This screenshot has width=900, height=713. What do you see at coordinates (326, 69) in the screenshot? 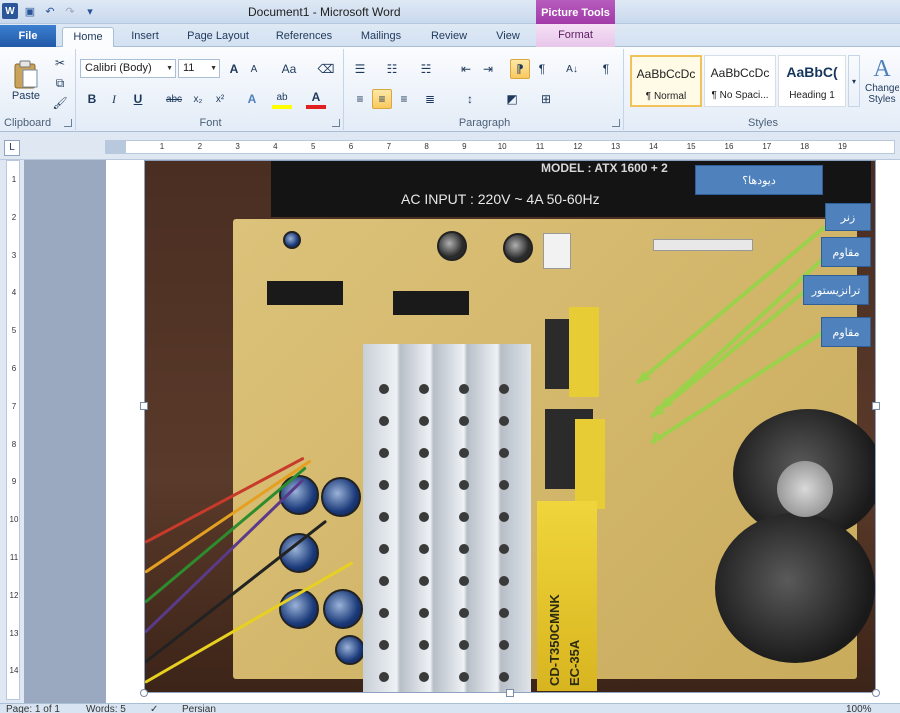
I see `clear-formatting-icon: ⌫` at bounding box center [326, 69].